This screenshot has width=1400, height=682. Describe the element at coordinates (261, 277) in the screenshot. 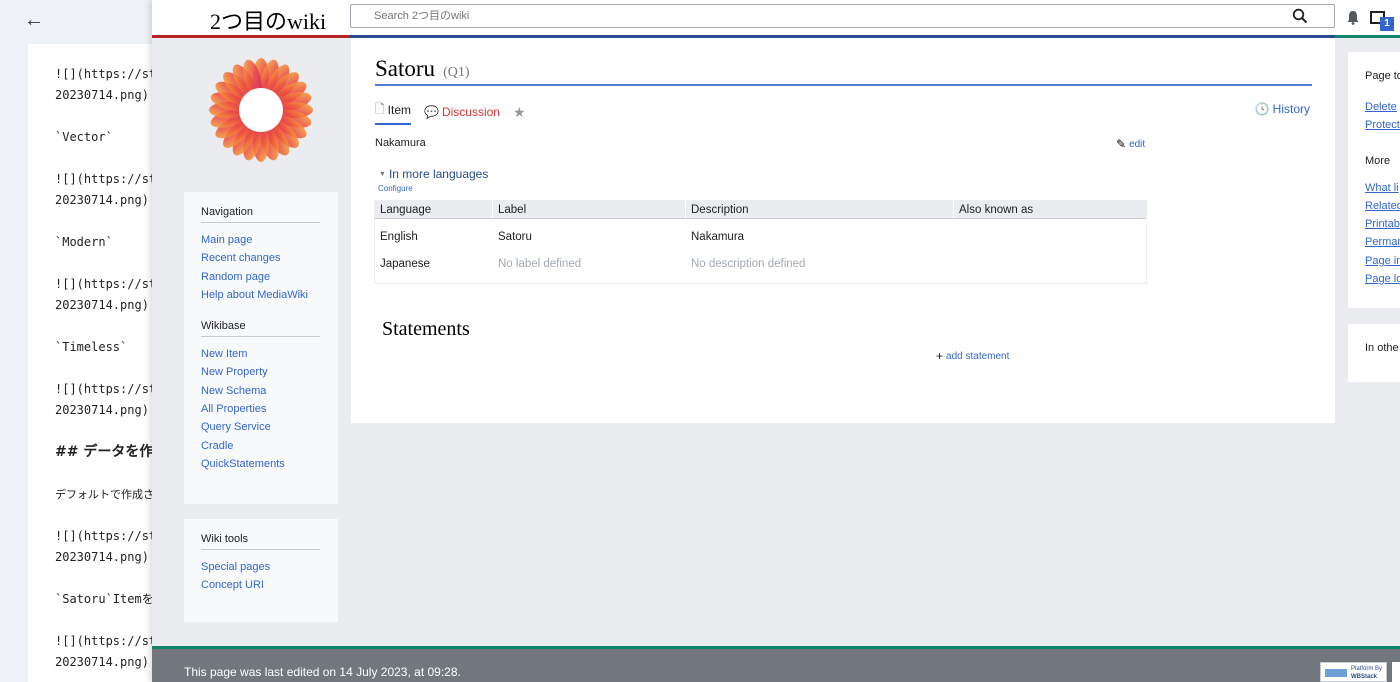

I see `sidebar-item-random-page: Random page` at that location.